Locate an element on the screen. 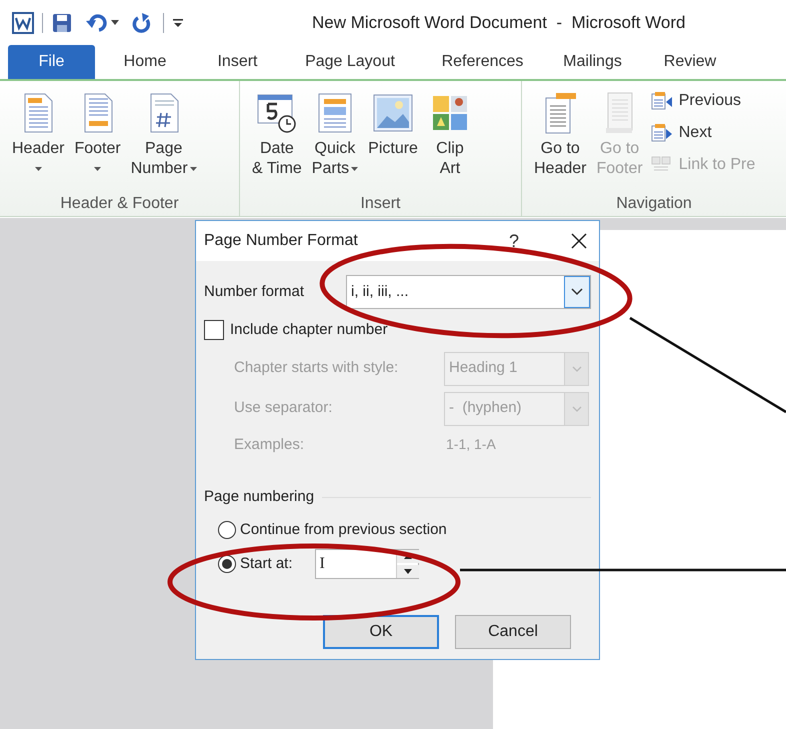 This screenshot has width=786, height=729. ribbon-tab: Page Layout is located at coordinates (350, 62).